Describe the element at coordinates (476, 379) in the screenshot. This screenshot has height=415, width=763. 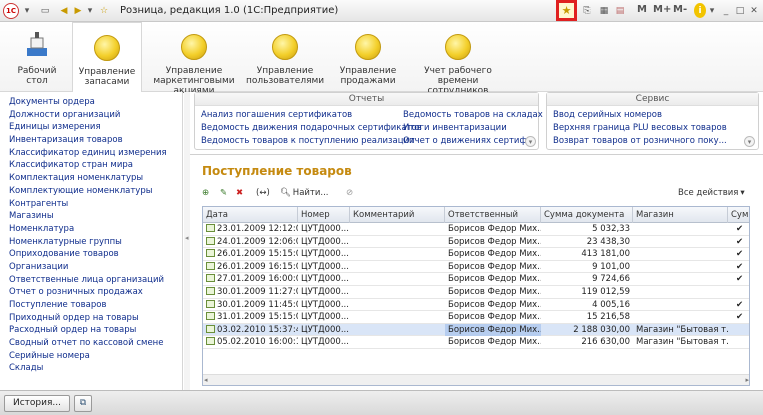
I see `horizontal-scrollbar: ◂ ▸` at that location.